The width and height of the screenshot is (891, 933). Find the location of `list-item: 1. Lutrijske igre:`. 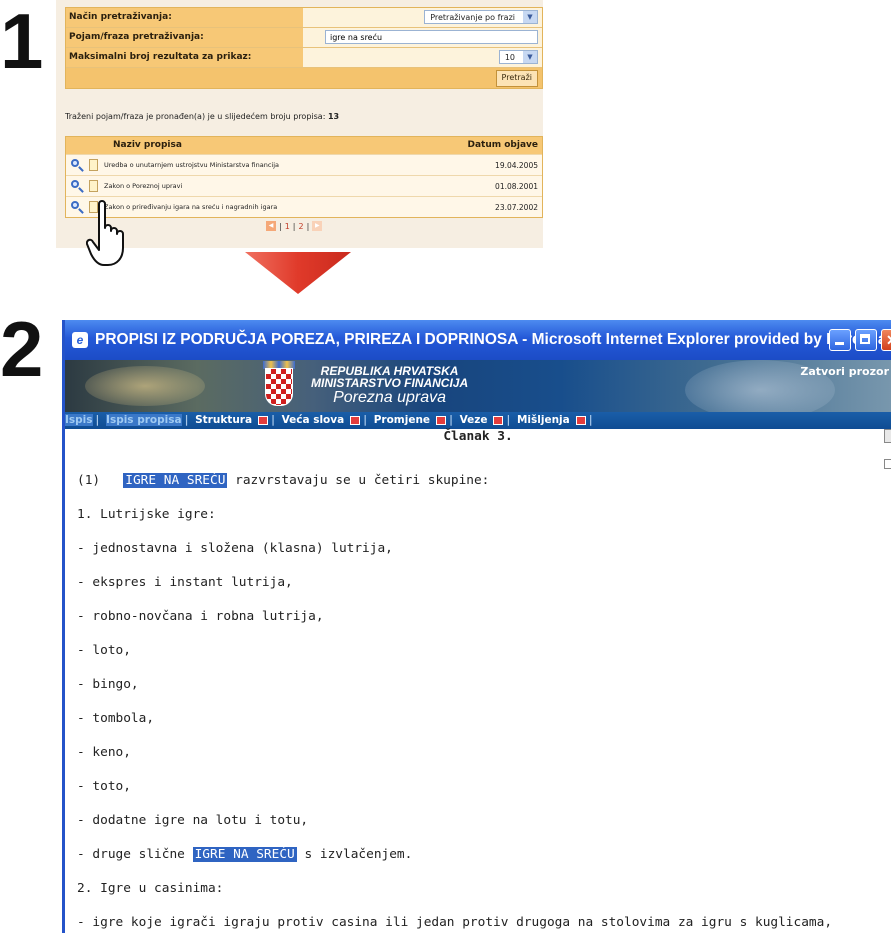

list-item: 1. Lutrijske igre: is located at coordinates (146, 514).